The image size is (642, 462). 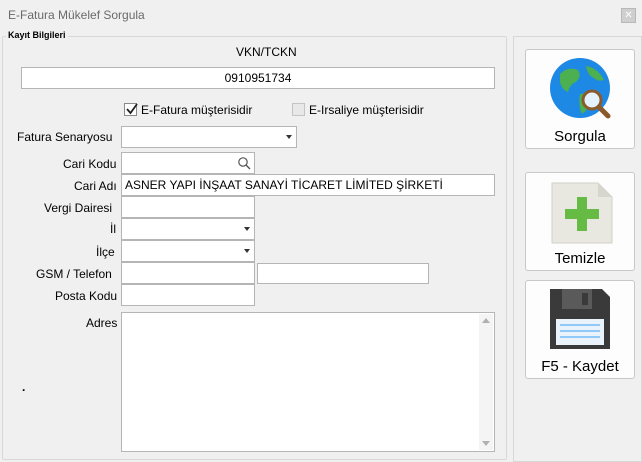 I want to click on cari-kodu-label: Cari Kodu, so click(x=90, y=164).